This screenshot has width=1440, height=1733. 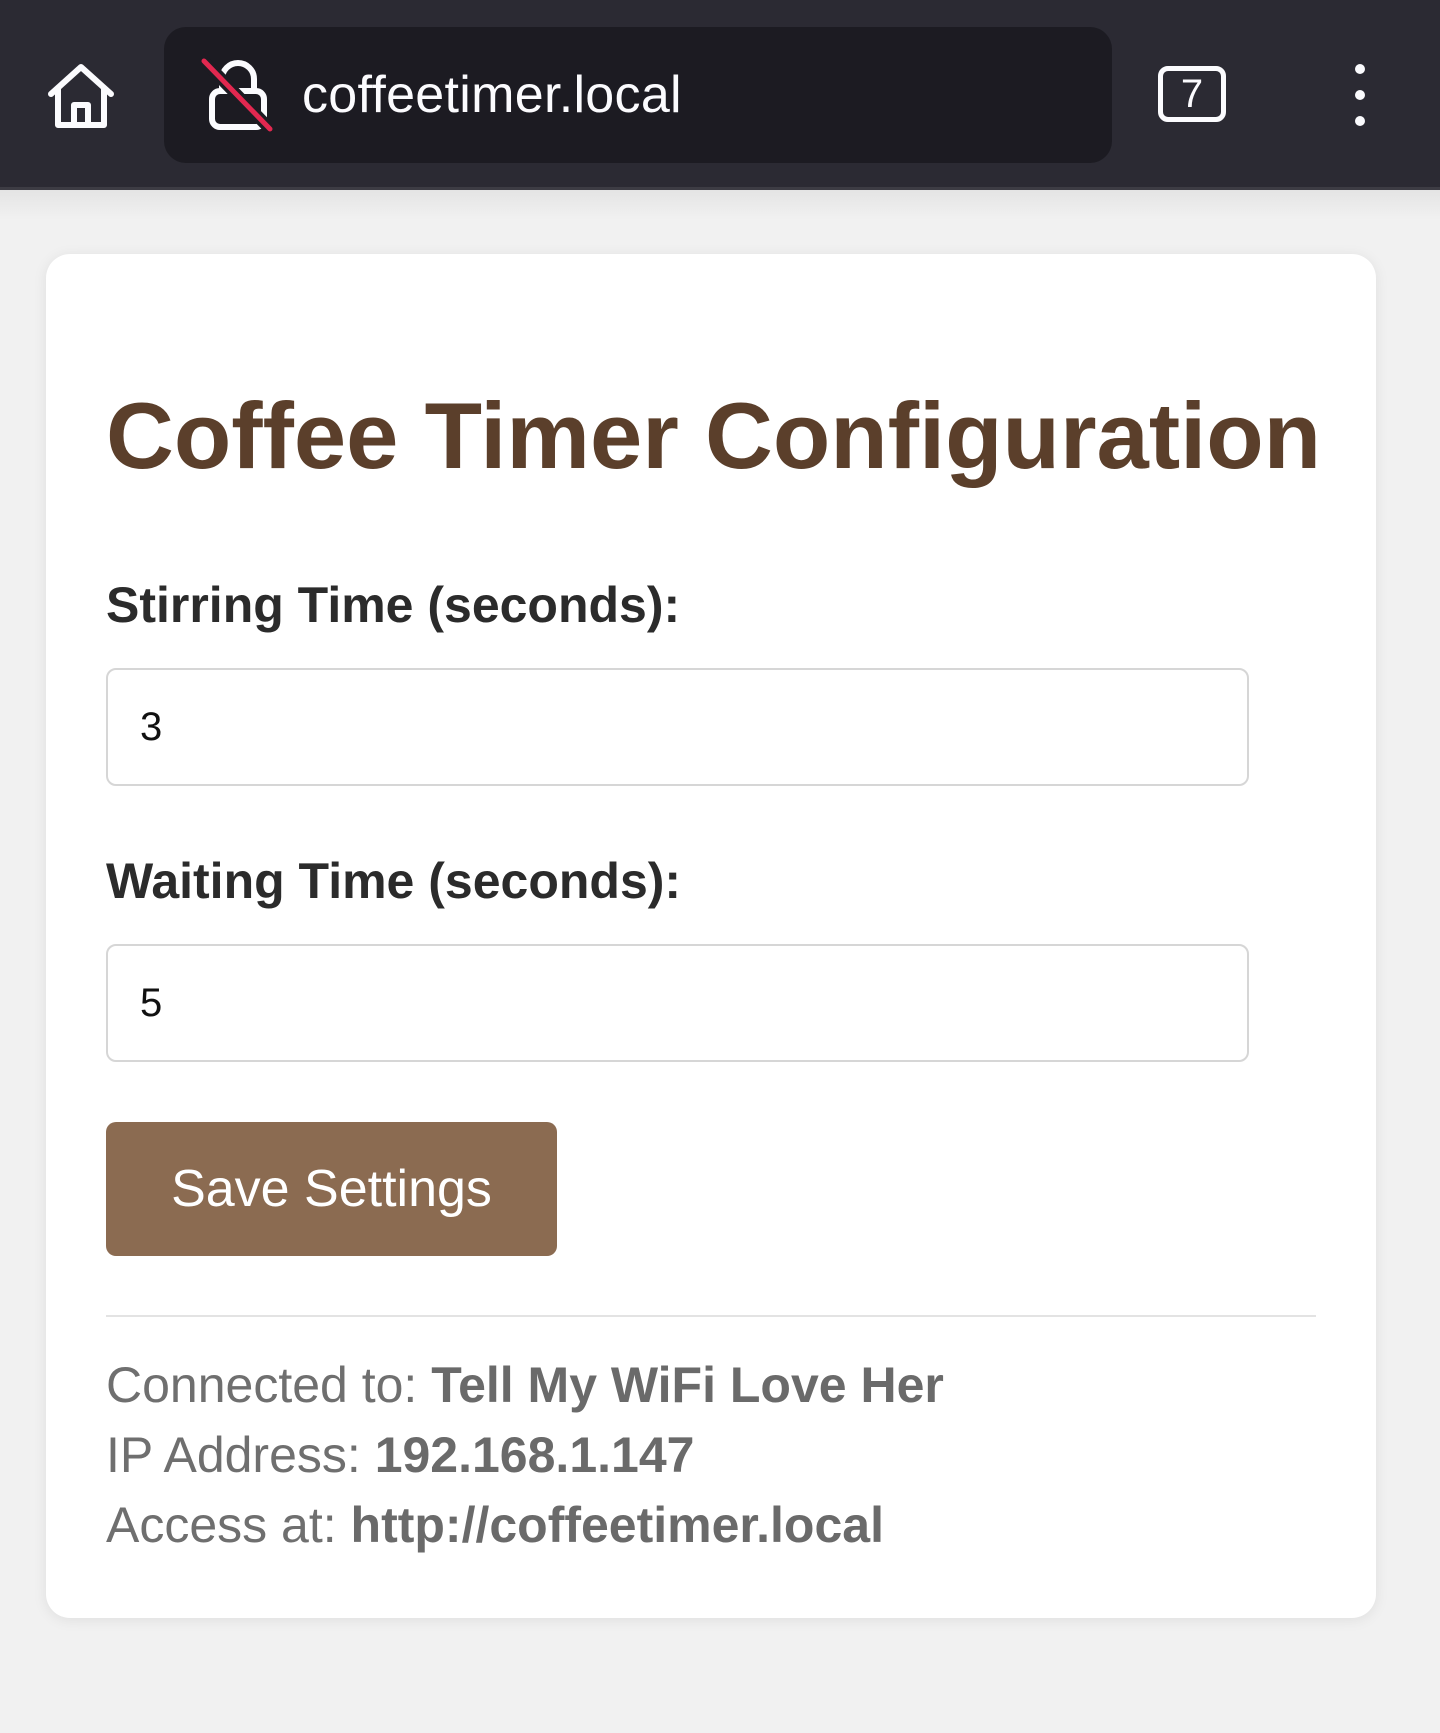 What do you see at coordinates (720, 205) in the screenshot?
I see `page-background` at bounding box center [720, 205].